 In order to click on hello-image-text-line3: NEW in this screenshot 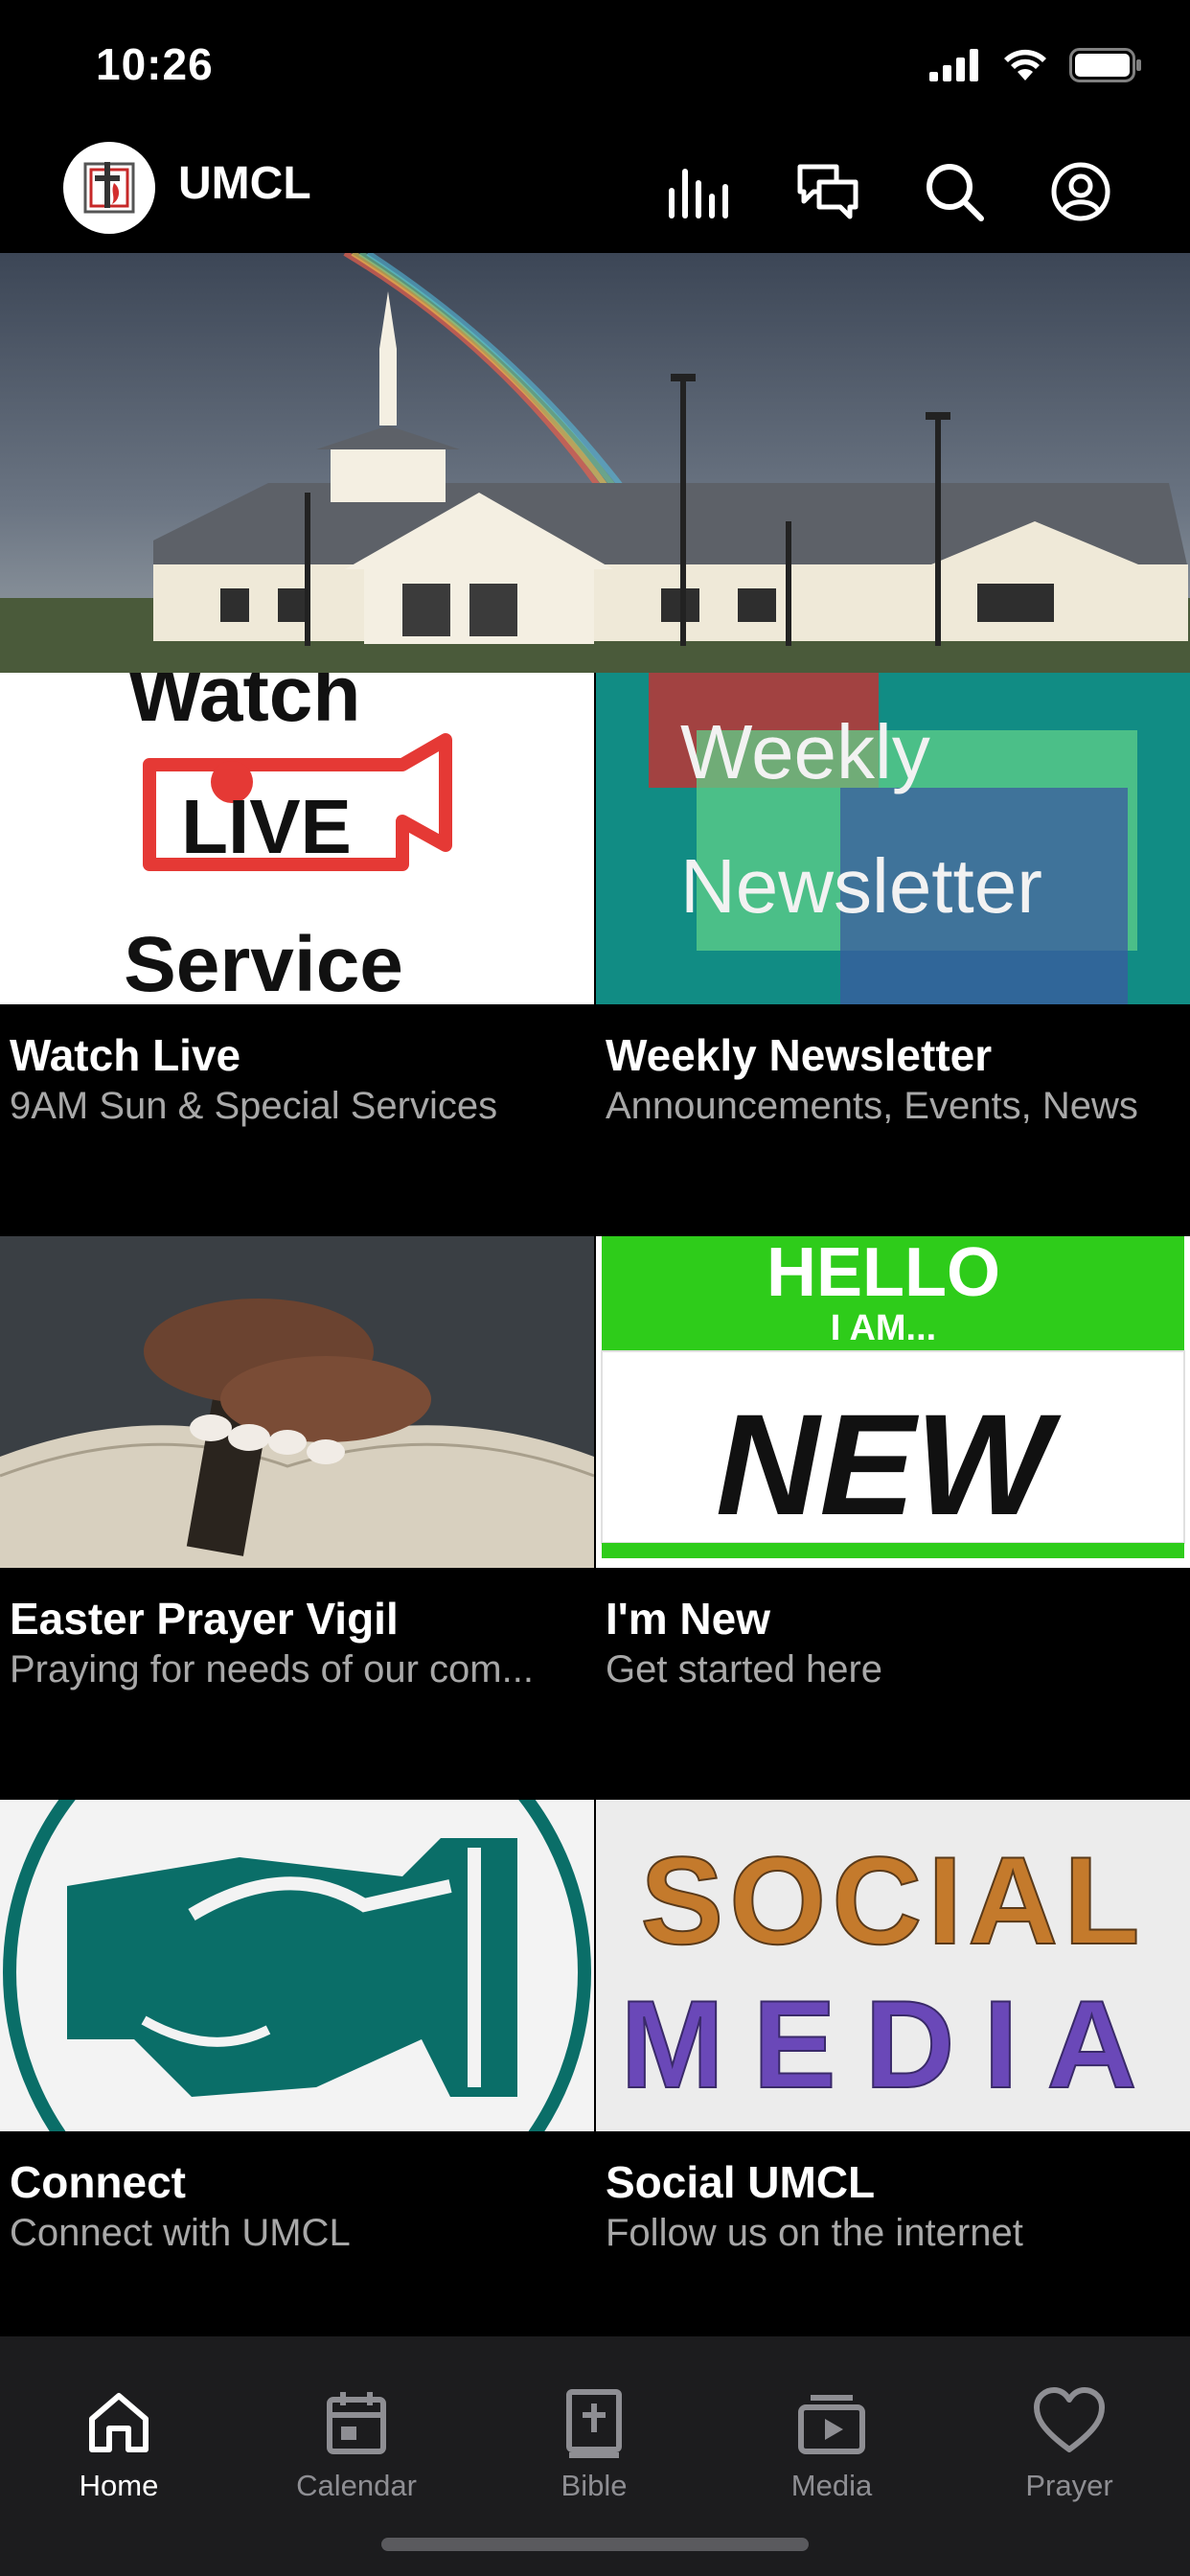, I will do `click(889, 1464)`.